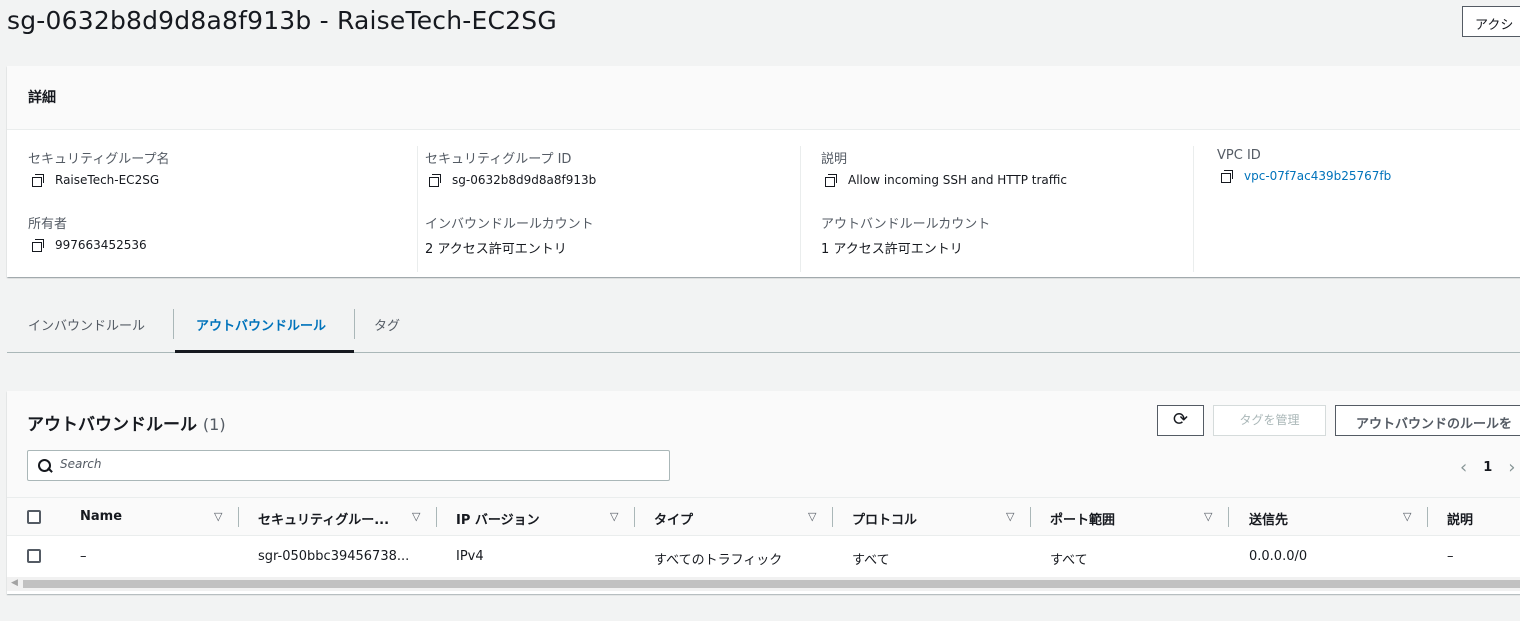  What do you see at coordinates (1304, 165) in the screenshot?
I see `detail-vpc-id: VPC ID vpc-07f7ac439b25767fb` at bounding box center [1304, 165].